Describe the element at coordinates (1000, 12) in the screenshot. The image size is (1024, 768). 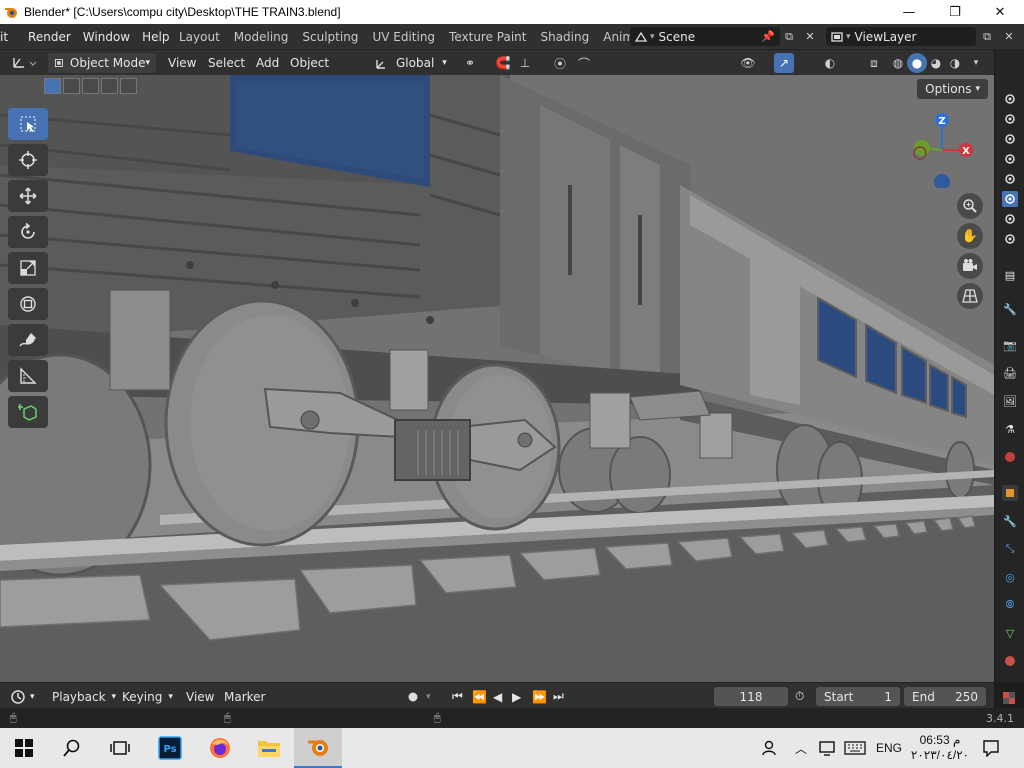
I see `close-button: ✕` at that location.